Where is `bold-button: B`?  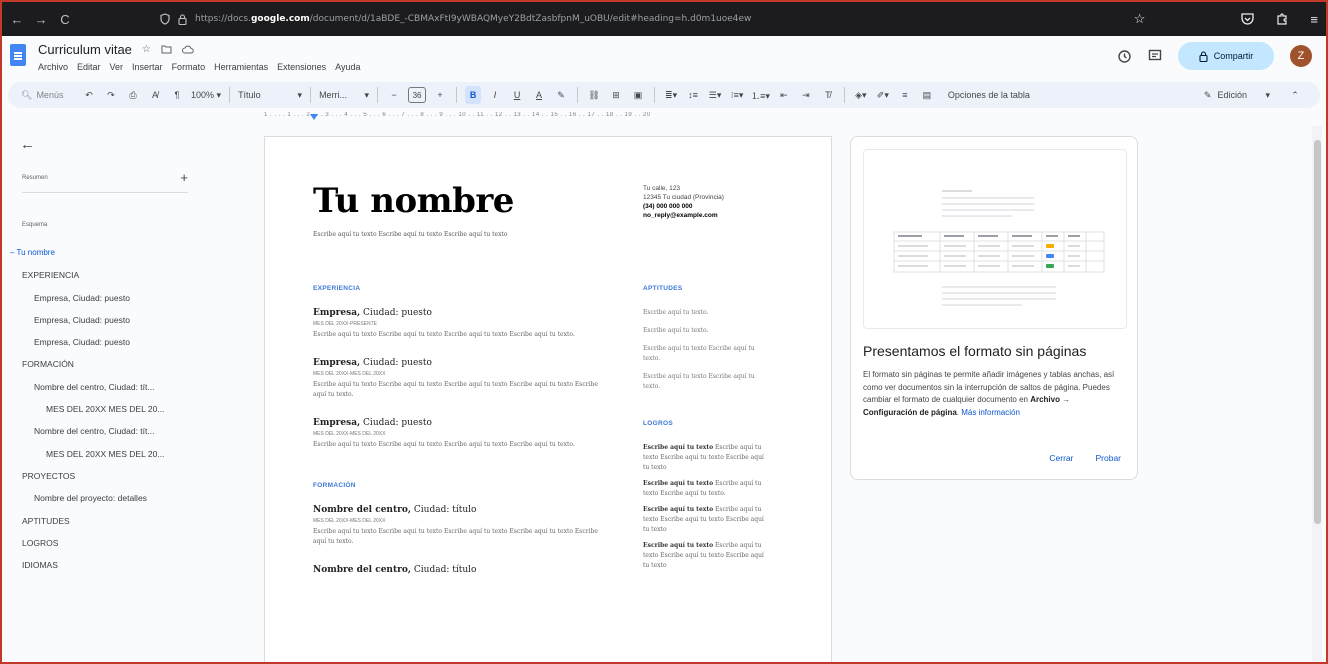 bold-button: B is located at coordinates (473, 95).